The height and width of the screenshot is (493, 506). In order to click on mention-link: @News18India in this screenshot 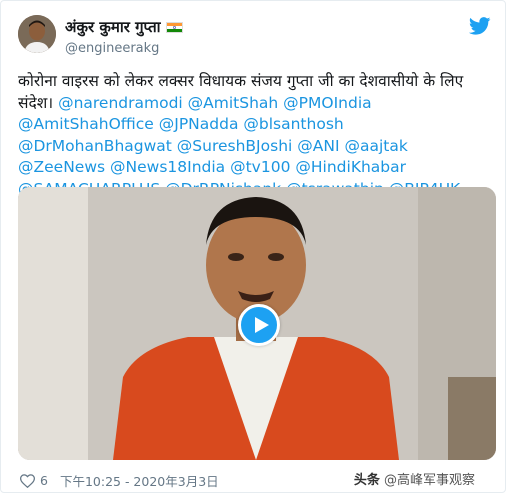, I will do `click(167, 167)`.